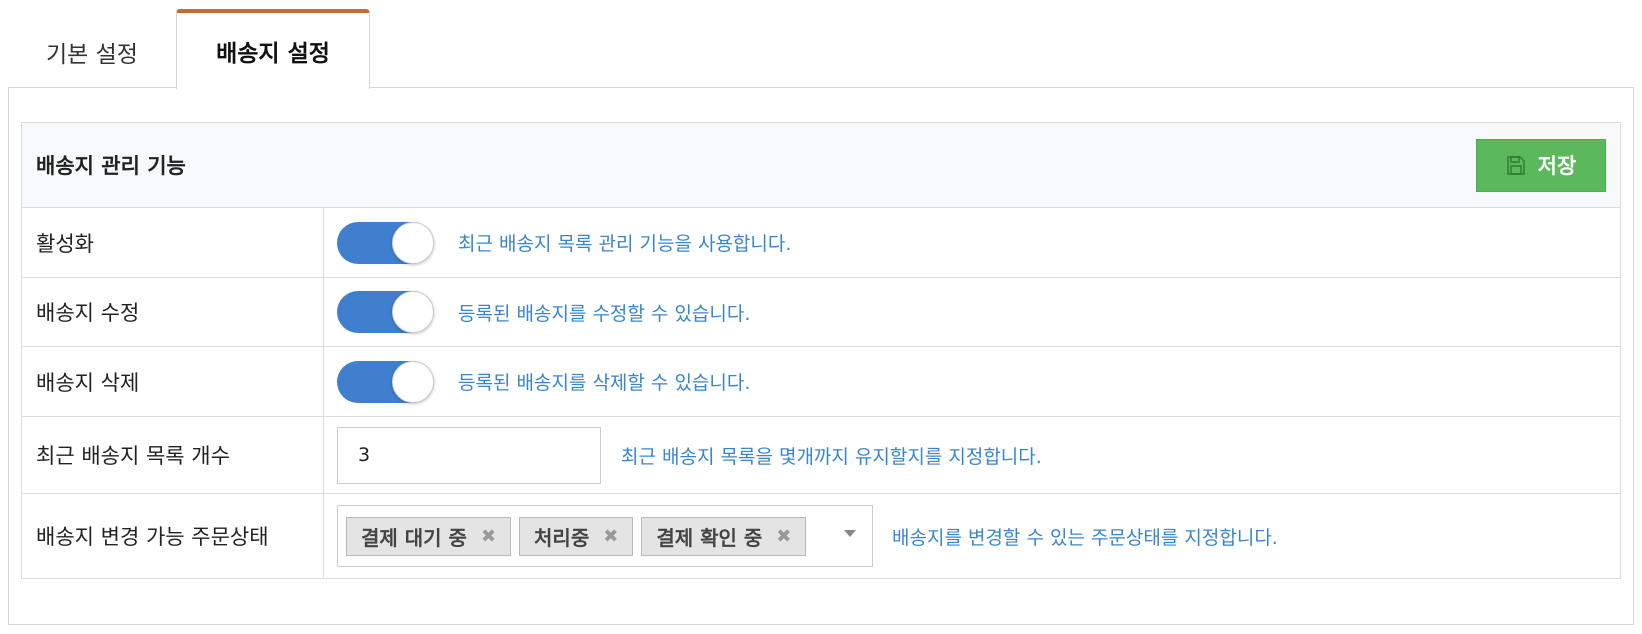 Image resolution: width=1642 pixels, height=634 pixels. What do you see at coordinates (173, 381) in the screenshot?
I see `setting-label: 배송지 삭제` at bounding box center [173, 381].